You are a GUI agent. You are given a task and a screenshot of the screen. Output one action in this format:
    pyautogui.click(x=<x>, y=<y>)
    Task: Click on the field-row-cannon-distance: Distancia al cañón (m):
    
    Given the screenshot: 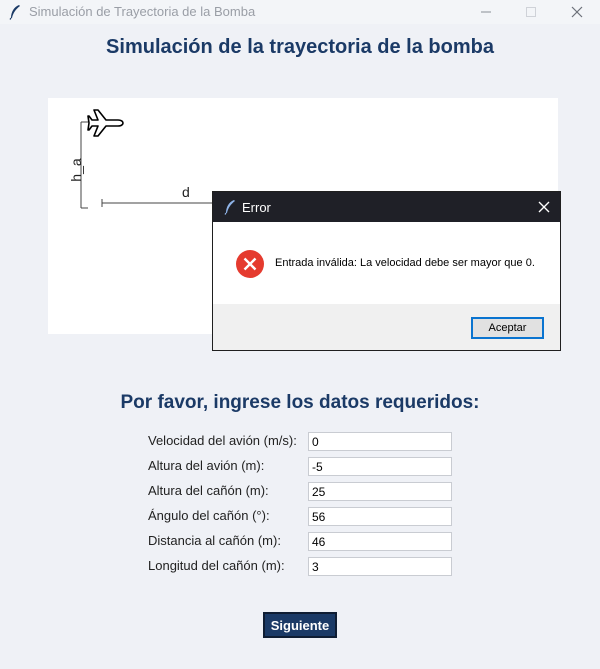 What is the action you would take?
    pyautogui.click(x=300, y=541)
    